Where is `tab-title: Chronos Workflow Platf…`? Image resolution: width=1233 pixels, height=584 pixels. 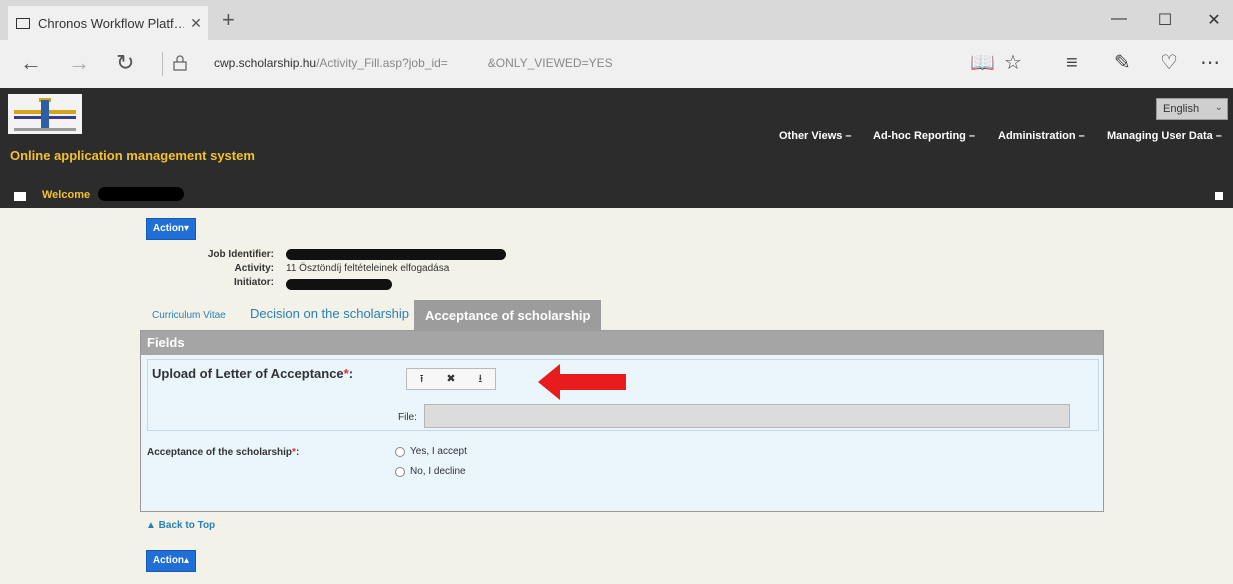 tab-title: Chronos Workflow Platf… is located at coordinates (111, 23).